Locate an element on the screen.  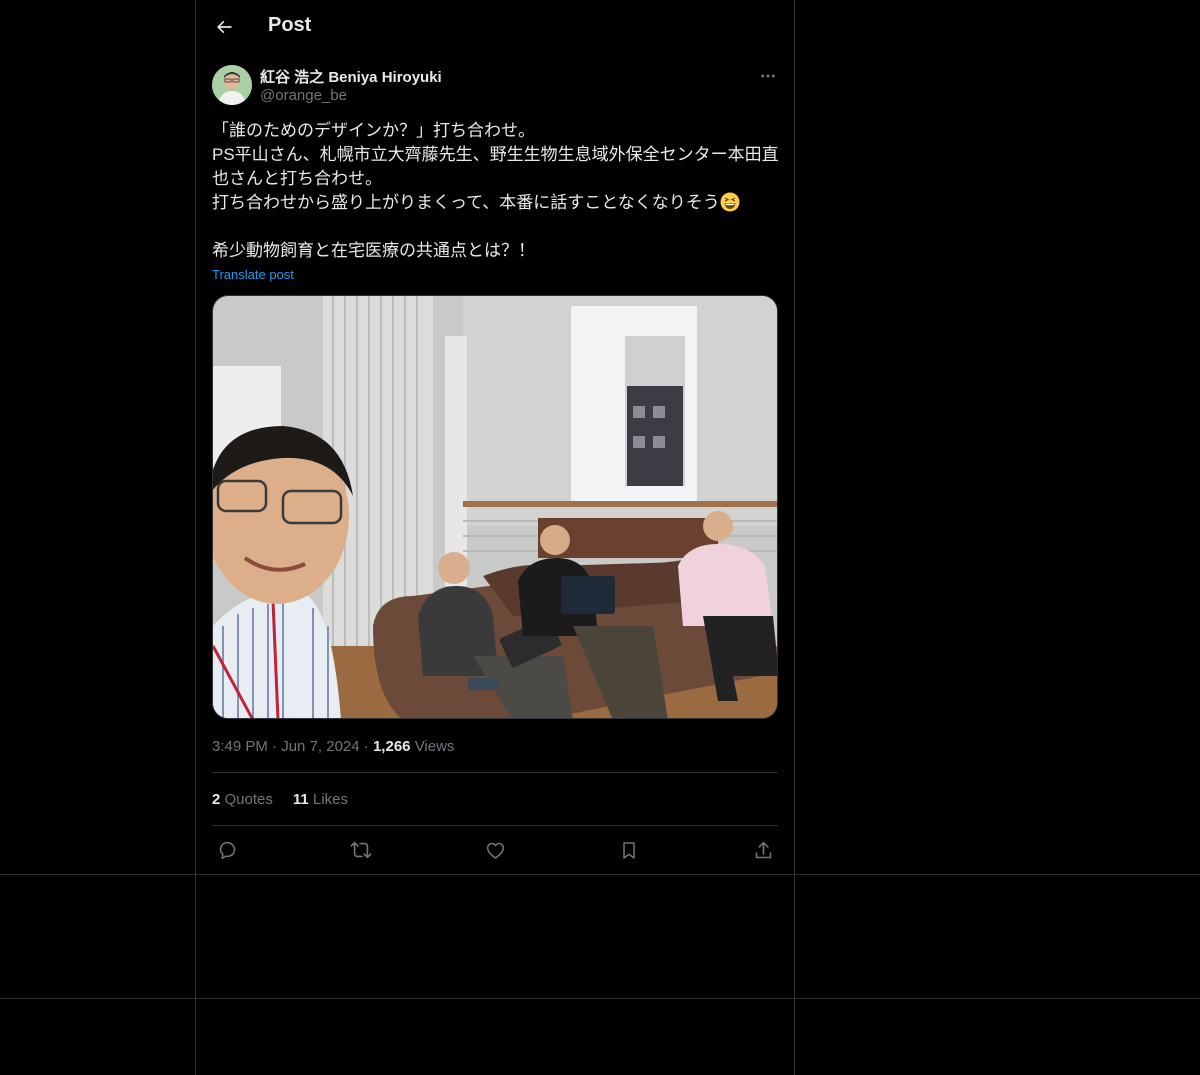
quotes-stat: 2 Quotes is located at coordinates (242, 799).